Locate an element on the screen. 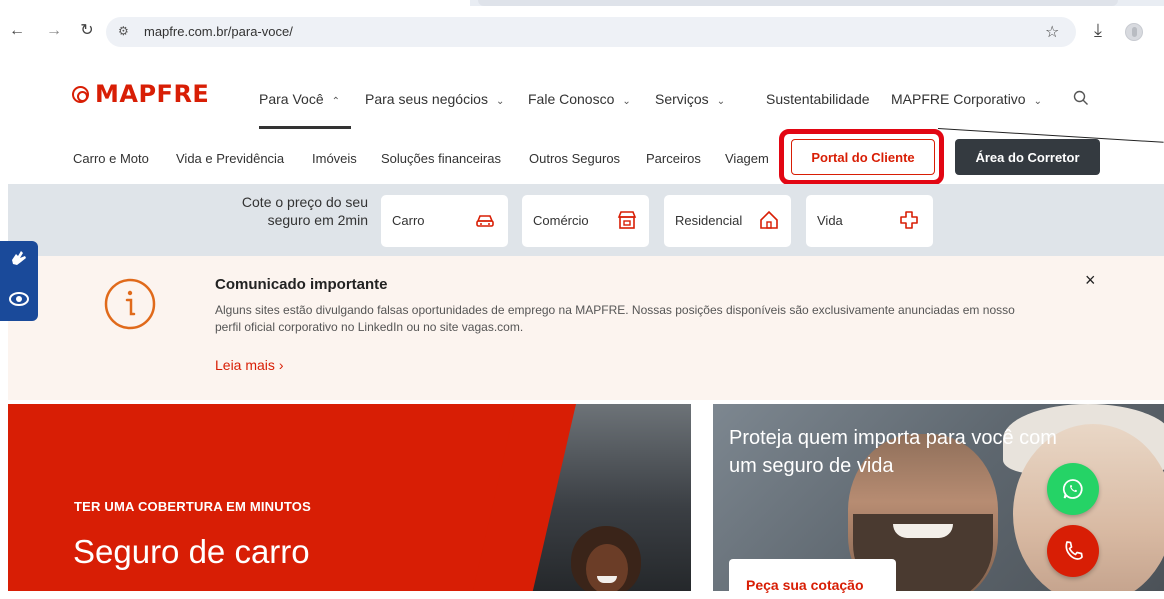  back-icon: ← is located at coordinates (17, 31).